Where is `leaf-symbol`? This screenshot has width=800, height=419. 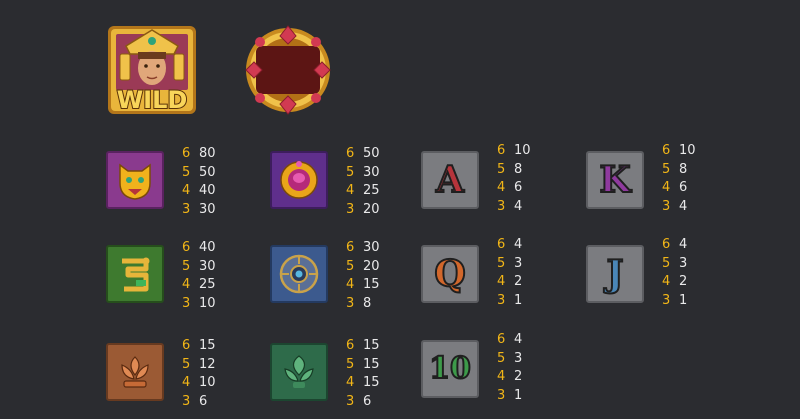 leaf-symbol is located at coordinates (299, 372).